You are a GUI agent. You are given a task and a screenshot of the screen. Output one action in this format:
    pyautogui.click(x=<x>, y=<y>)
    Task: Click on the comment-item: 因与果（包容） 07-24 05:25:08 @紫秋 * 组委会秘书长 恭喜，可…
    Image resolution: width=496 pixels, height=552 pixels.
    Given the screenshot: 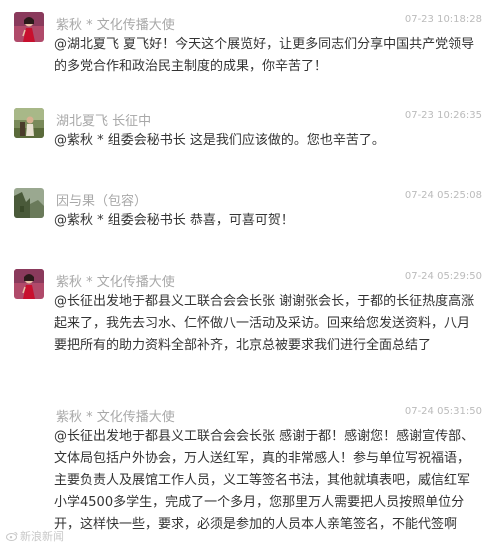 What is the action you would take?
    pyautogui.click(x=248, y=211)
    